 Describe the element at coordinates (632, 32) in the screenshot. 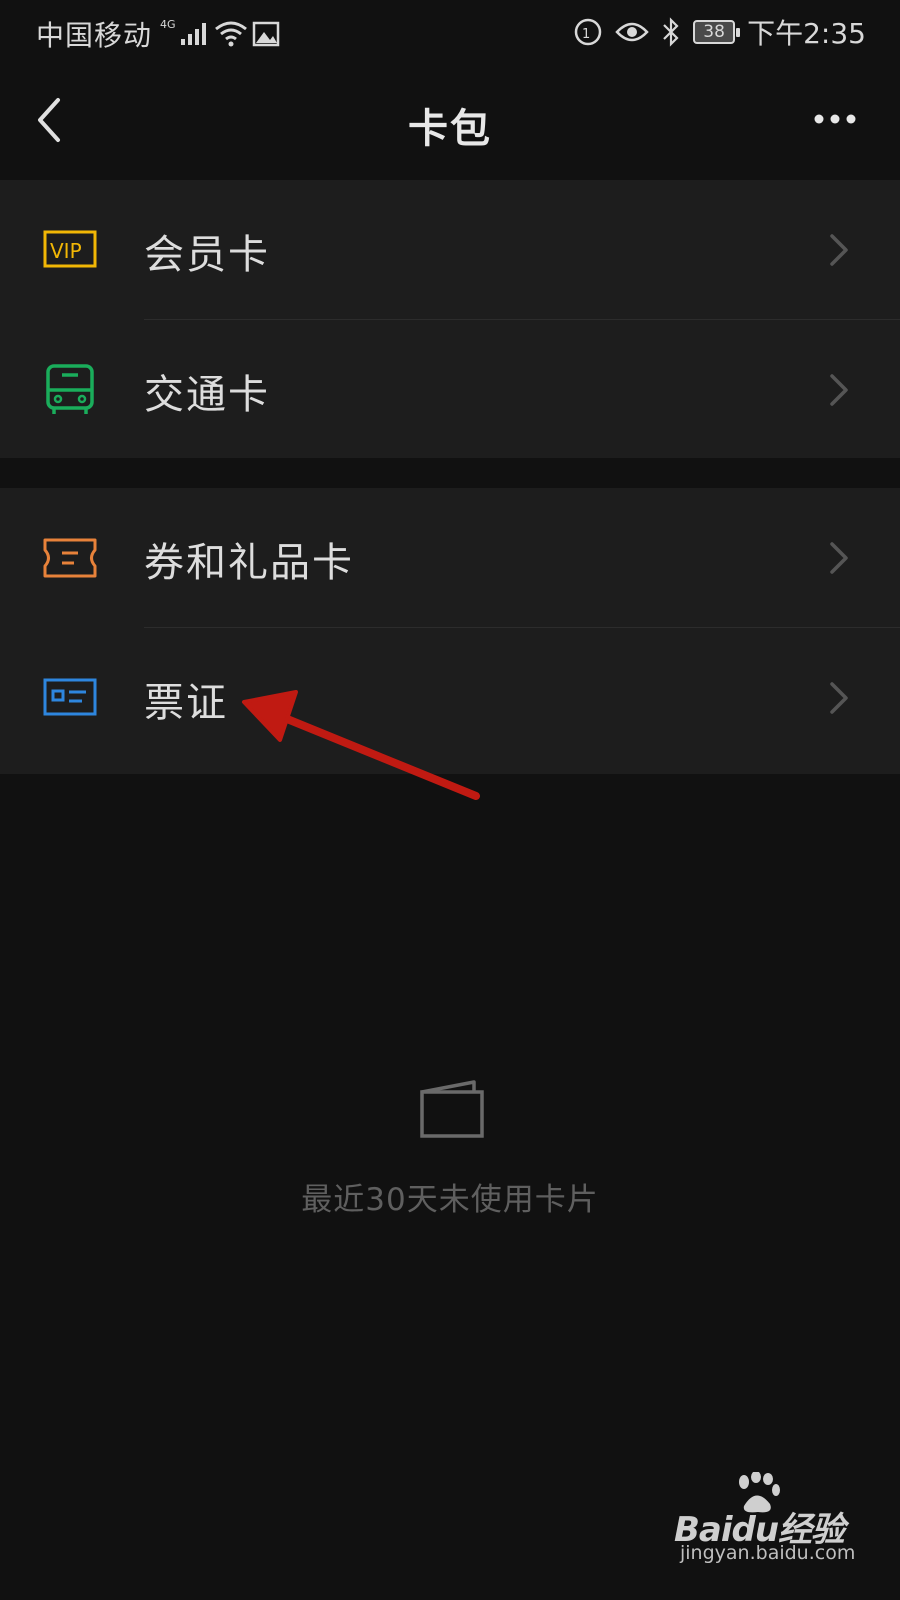

I see `eye-comfort-icon` at that location.